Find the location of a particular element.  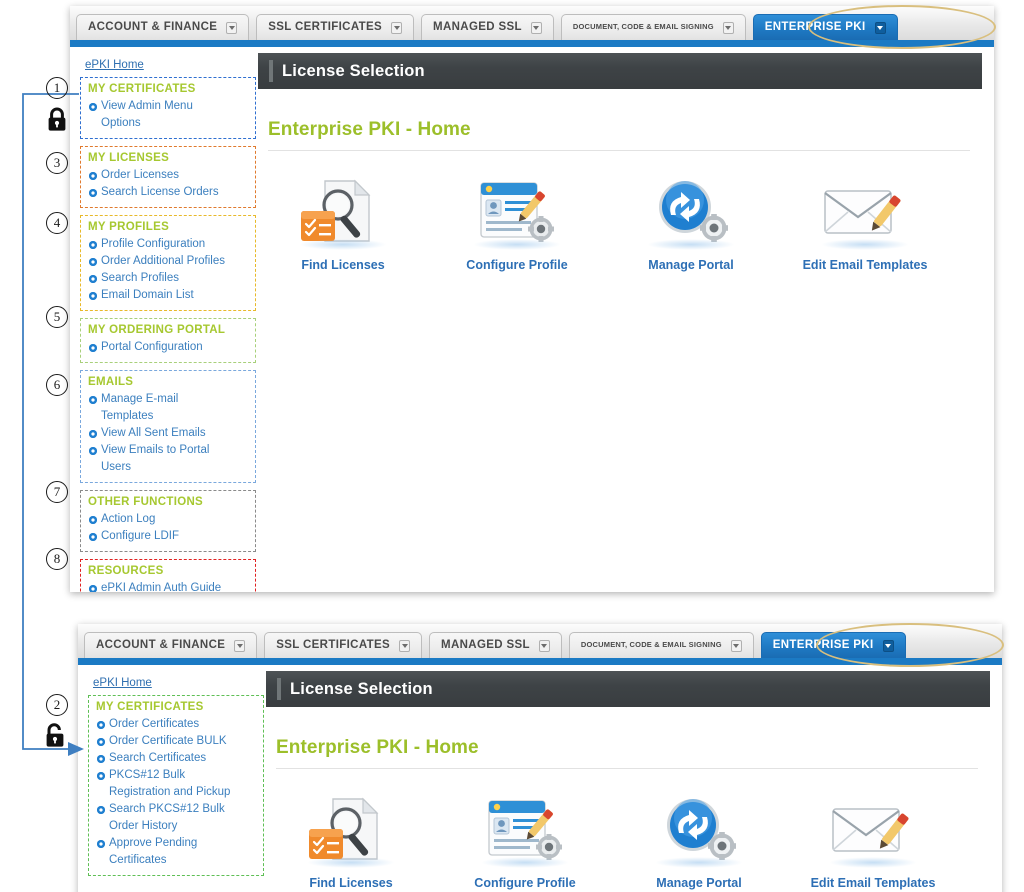

tab-ssl-certificates-top: SSL CERTIFICATES is located at coordinates (335, 27).